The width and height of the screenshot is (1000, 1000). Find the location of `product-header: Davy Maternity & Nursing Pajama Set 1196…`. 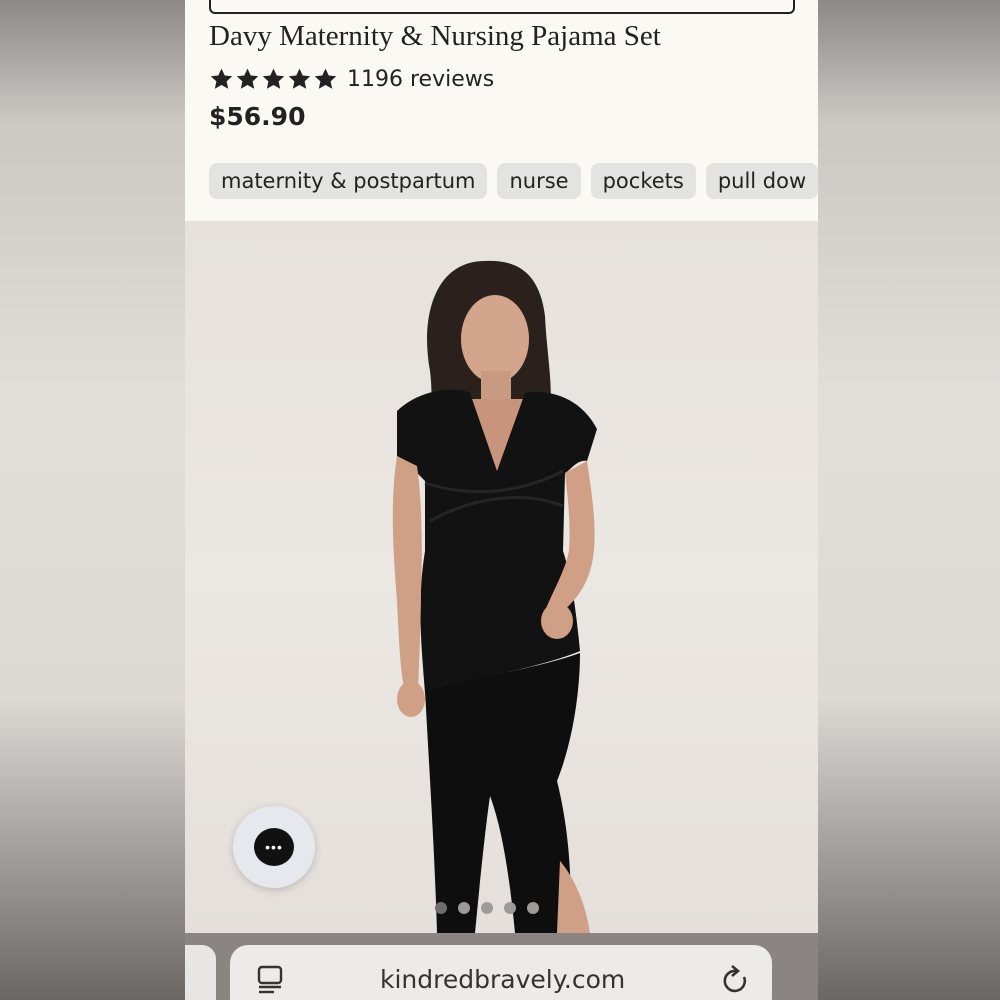

product-header: Davy Maternity & Nursing Pajama Set 1196… is located at coordinates (501, 110).